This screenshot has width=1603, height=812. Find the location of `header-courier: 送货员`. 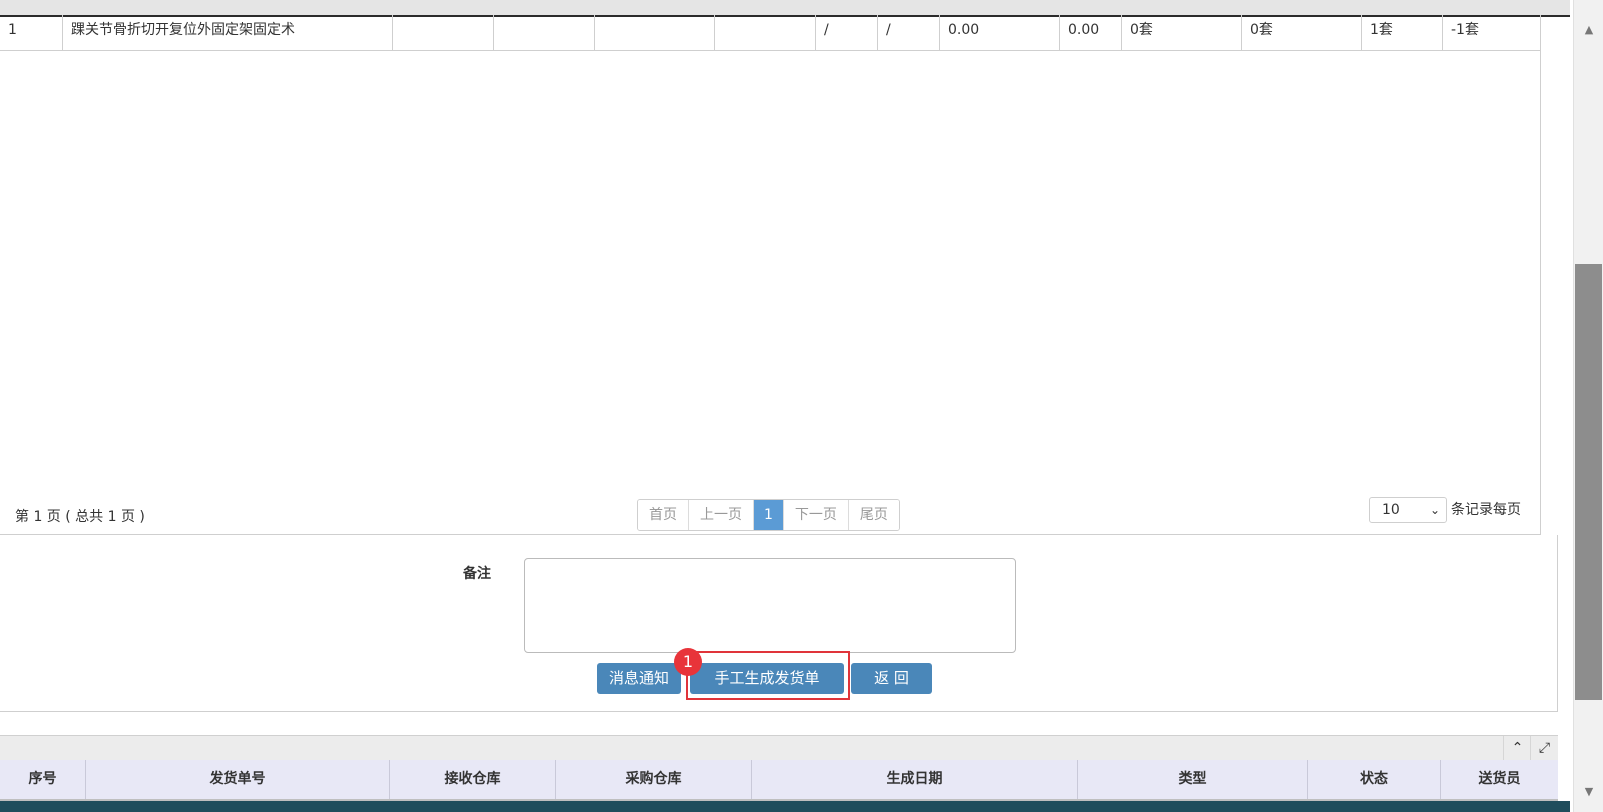

header-courier: 送货员 is located at coordinates (1499, 779).